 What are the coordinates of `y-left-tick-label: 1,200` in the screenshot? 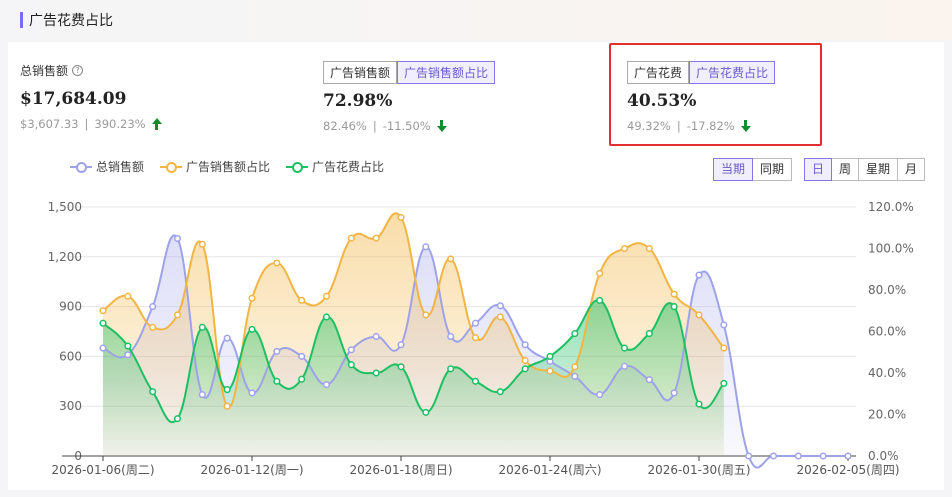 It's located at (65, 257).